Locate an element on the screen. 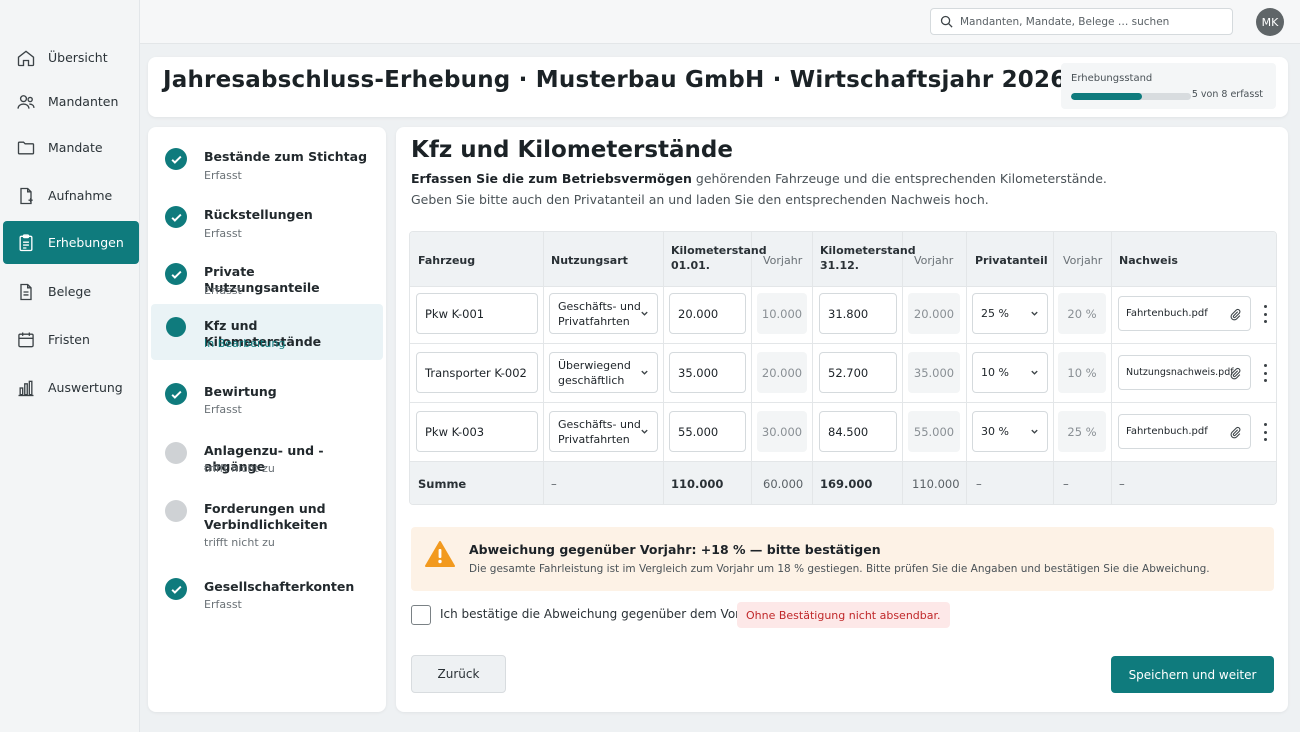  select-value: Überwiegend geschäftlich is located at coordinates (594, 373).